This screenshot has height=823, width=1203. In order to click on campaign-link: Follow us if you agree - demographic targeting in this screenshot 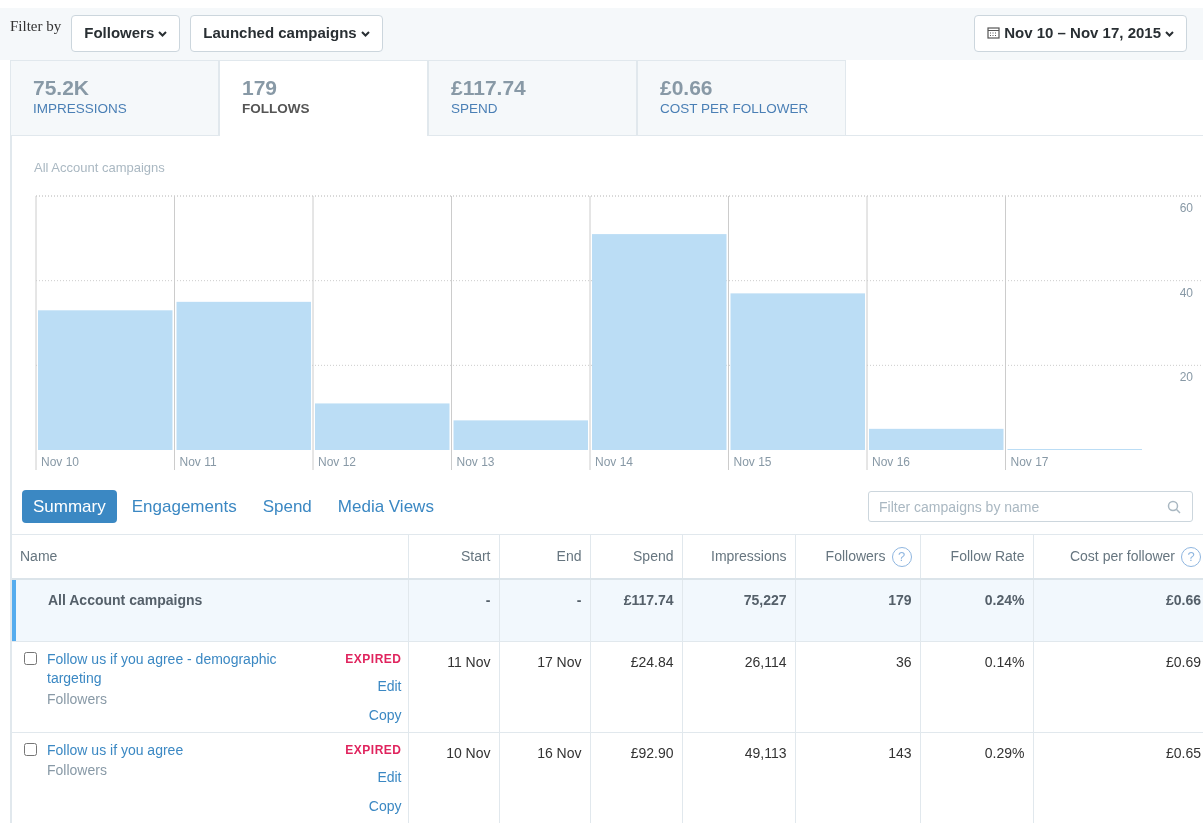, I will do `click(167, 669)`.